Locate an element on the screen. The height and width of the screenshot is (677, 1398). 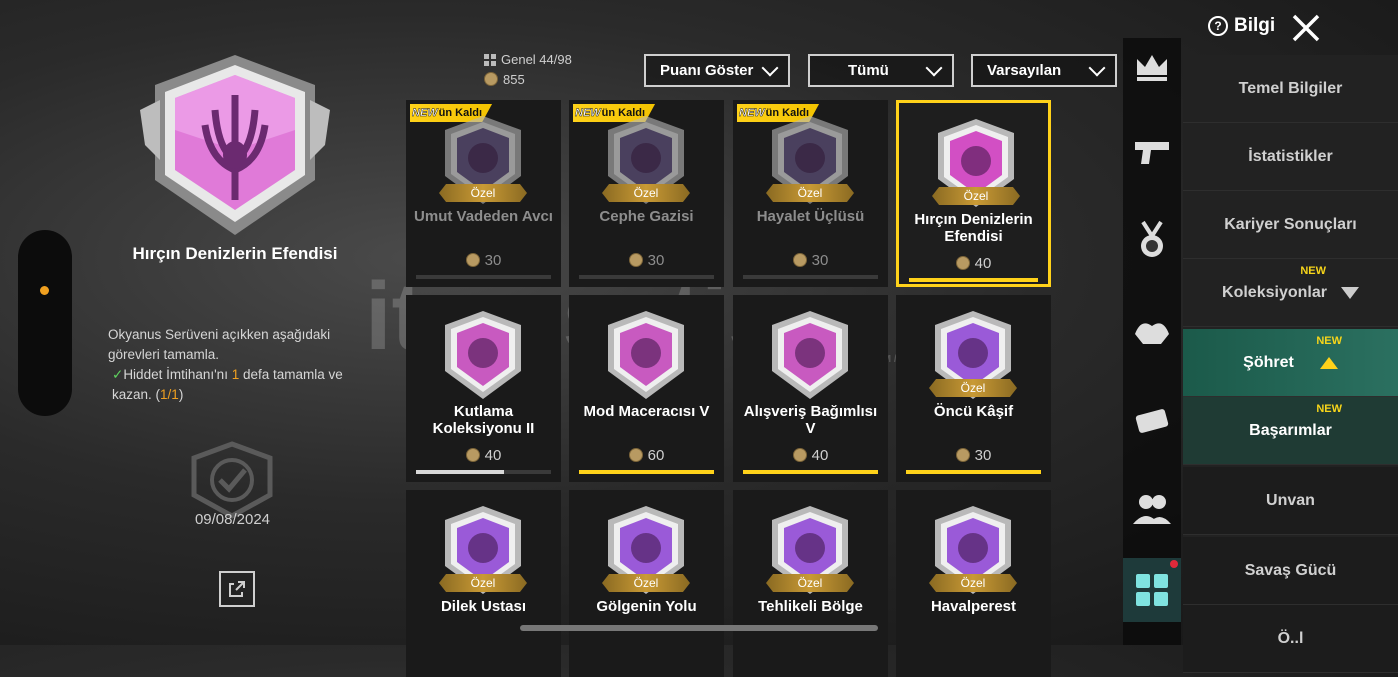
completion-date: 09/08/2024 is located at coordinates (232, 519).